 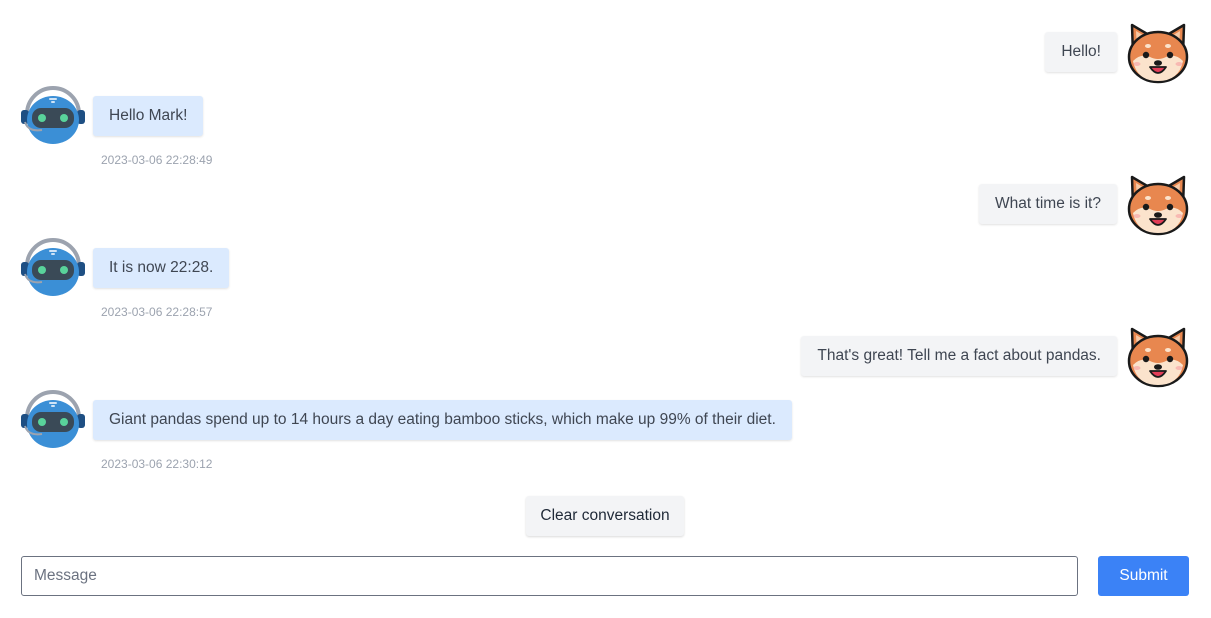 What do you see at coordinates (605, 516) in the screenshot?
I see `clear-conversation-button: Clear conversation` at bounding box center [605, 516].